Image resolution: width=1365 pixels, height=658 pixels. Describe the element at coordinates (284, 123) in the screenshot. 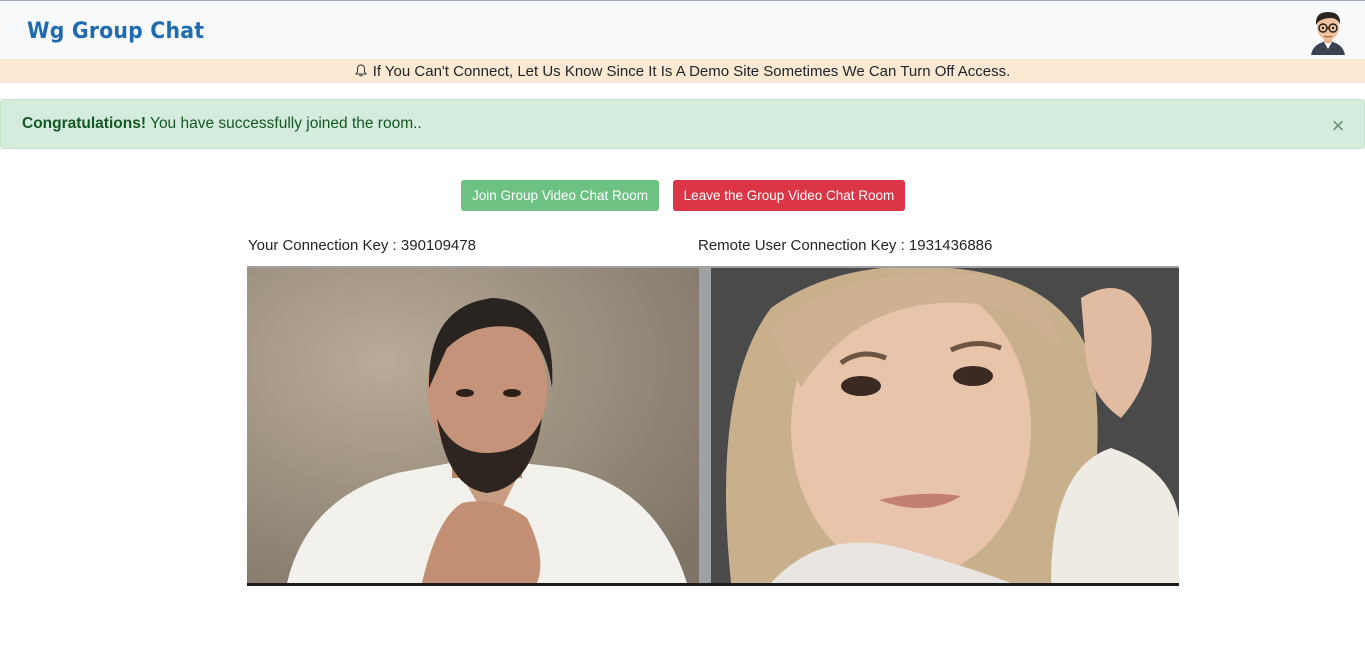

I see `alert-message: You have successfully joined the room..` at that location.